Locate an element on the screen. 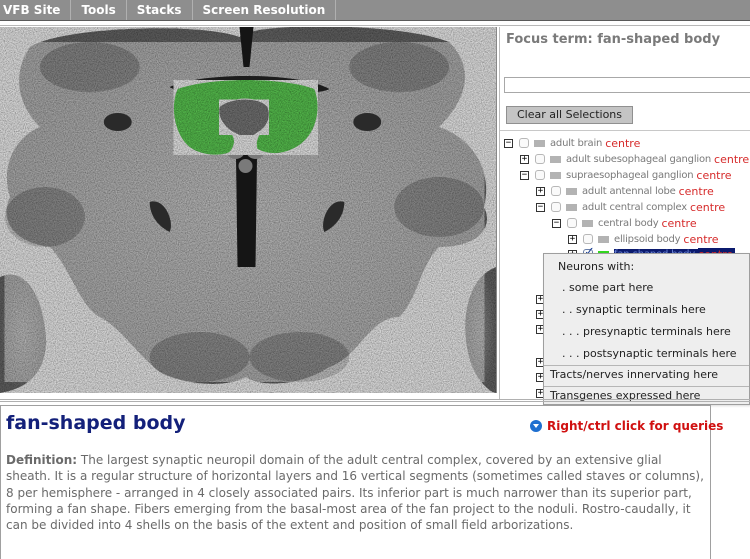 This screenshot has width=750, height=559. term-search-input is located at coordinates (627, 85).